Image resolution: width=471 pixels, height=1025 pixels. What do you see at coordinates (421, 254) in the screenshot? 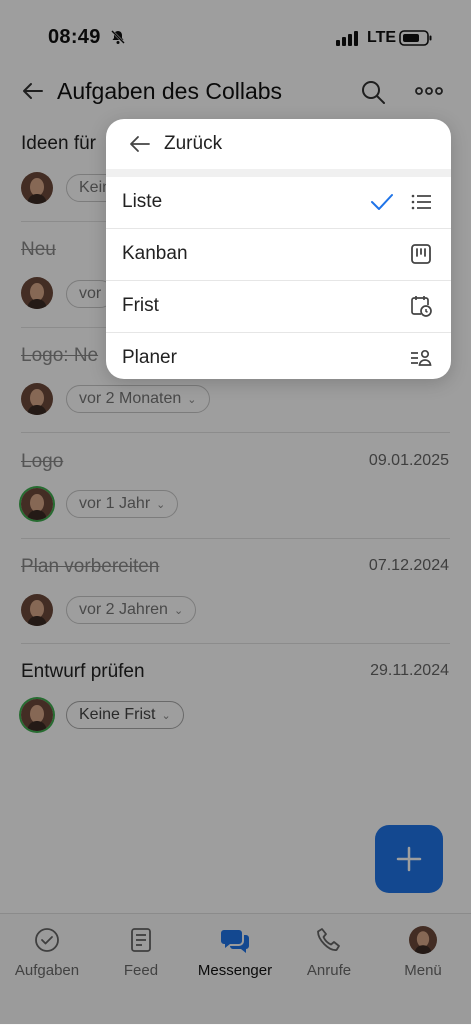
I see `kanban-icon` at bounding box center [421, 254].